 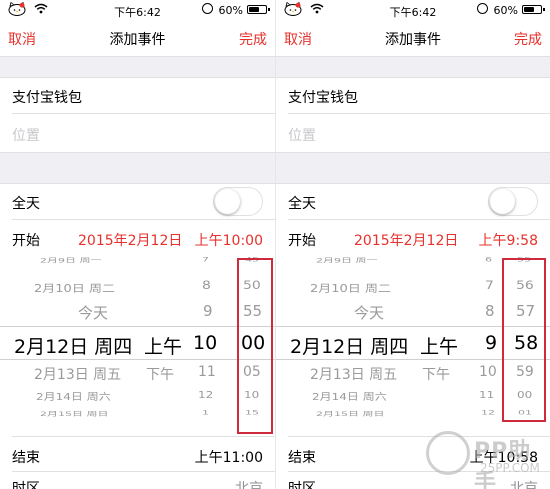 I want to click on picker-hour-selected: 9, so click(x=491, y=343).